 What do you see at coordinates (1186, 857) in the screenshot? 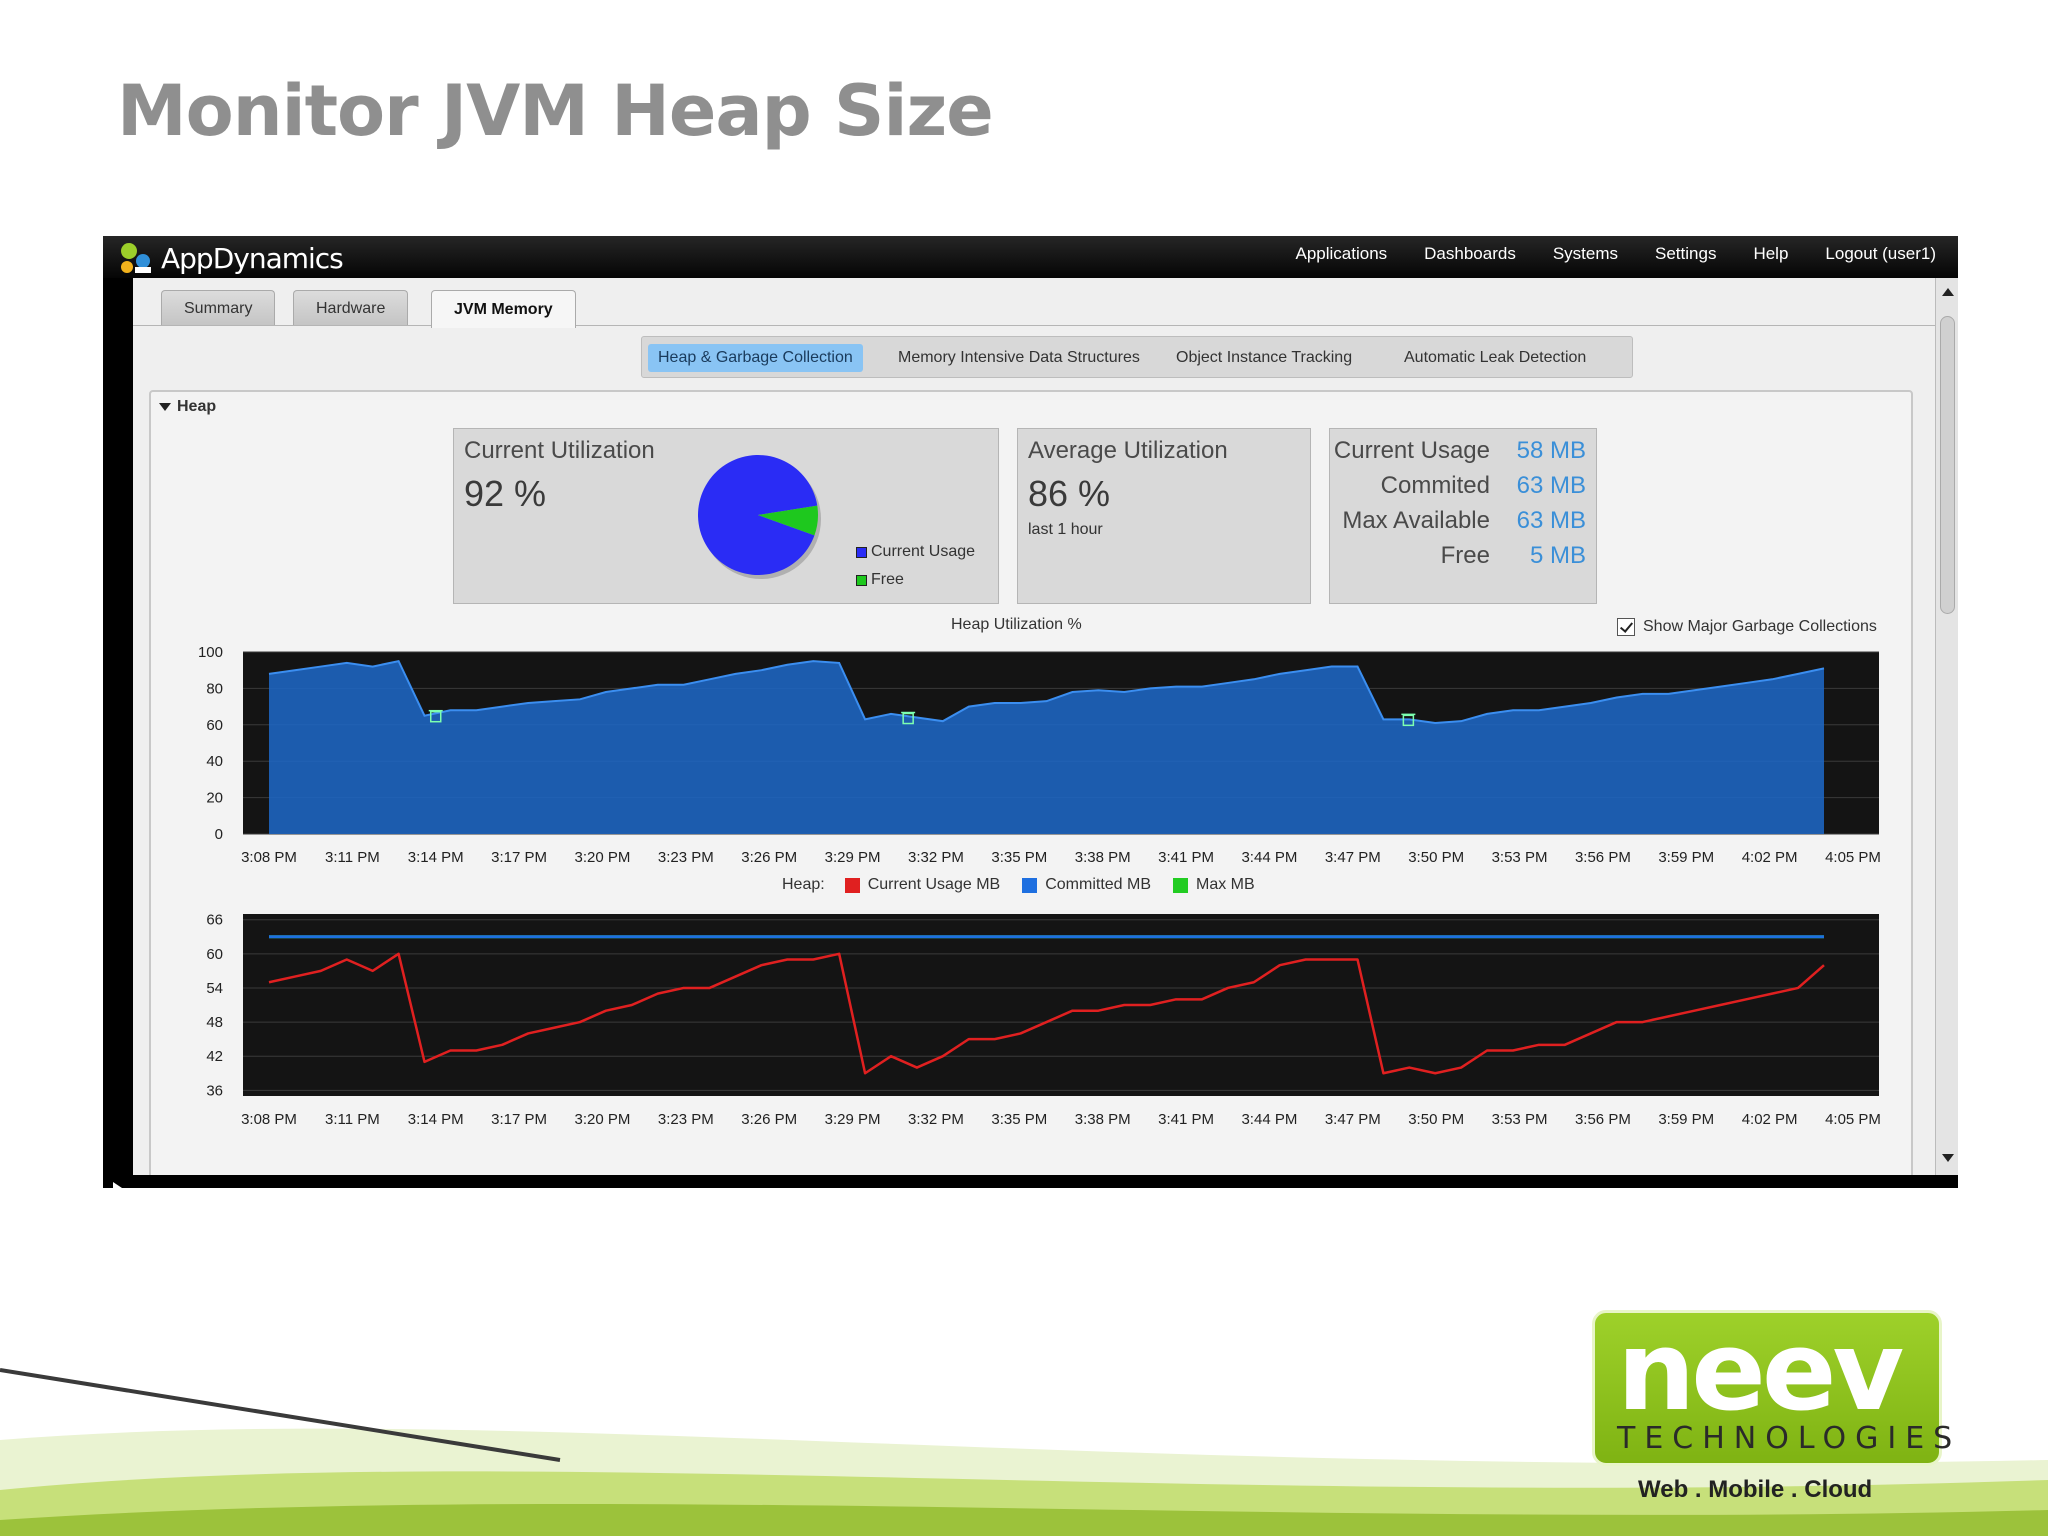
I see `util-xtick: 3:41 PM` at bounding box center [1186, 857].